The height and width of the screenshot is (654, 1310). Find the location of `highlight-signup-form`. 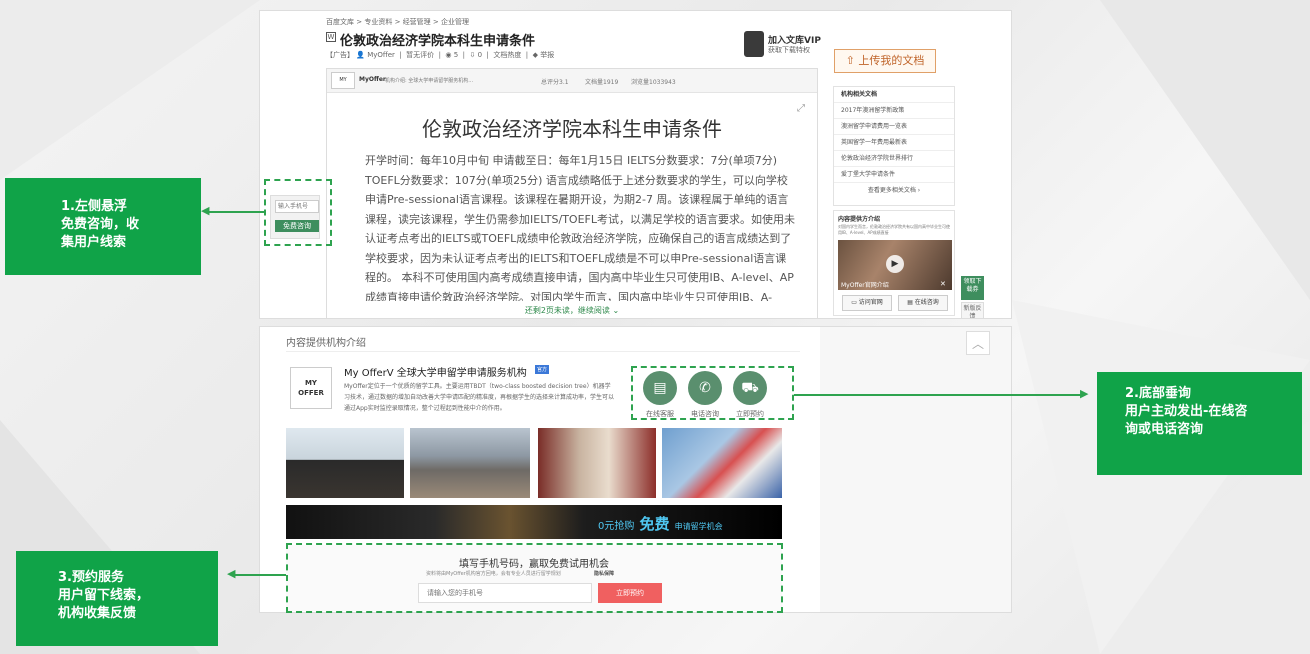

highlight-signup-form is located at coordinates (534, 578).